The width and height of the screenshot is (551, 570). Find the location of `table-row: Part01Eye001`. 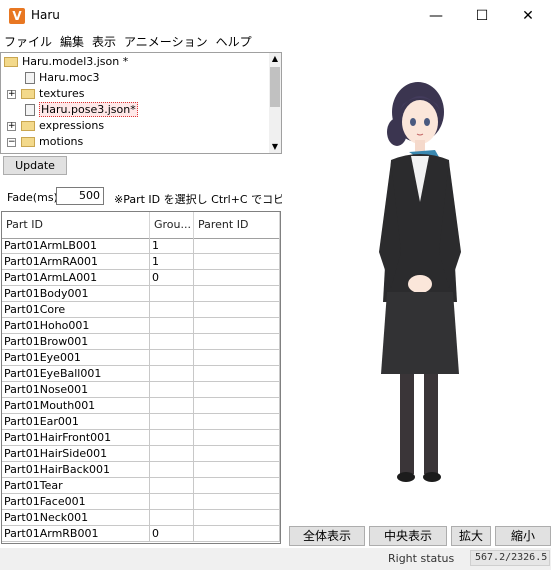

table-row: Part01Eye001 is located at coordinates (141, 358).